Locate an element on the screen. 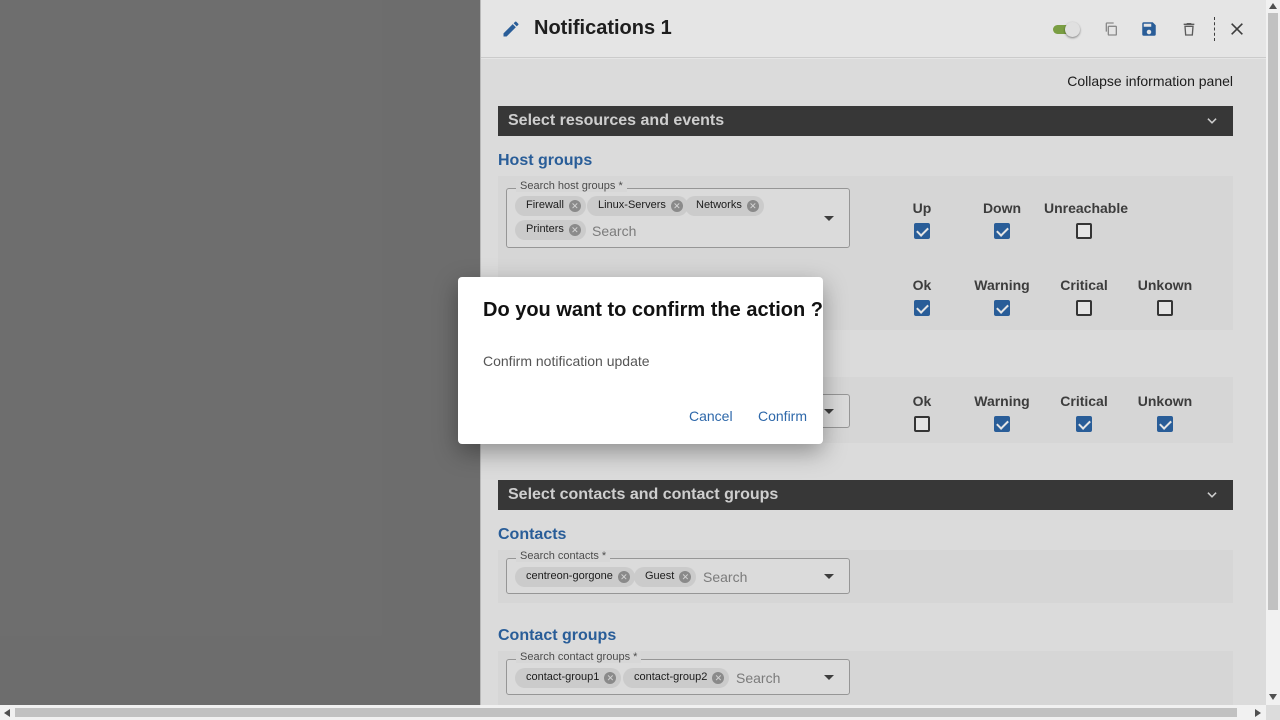 This screenshot has height=720, width=1280. scrollbar-corner is located at coordinates (1273, 712).